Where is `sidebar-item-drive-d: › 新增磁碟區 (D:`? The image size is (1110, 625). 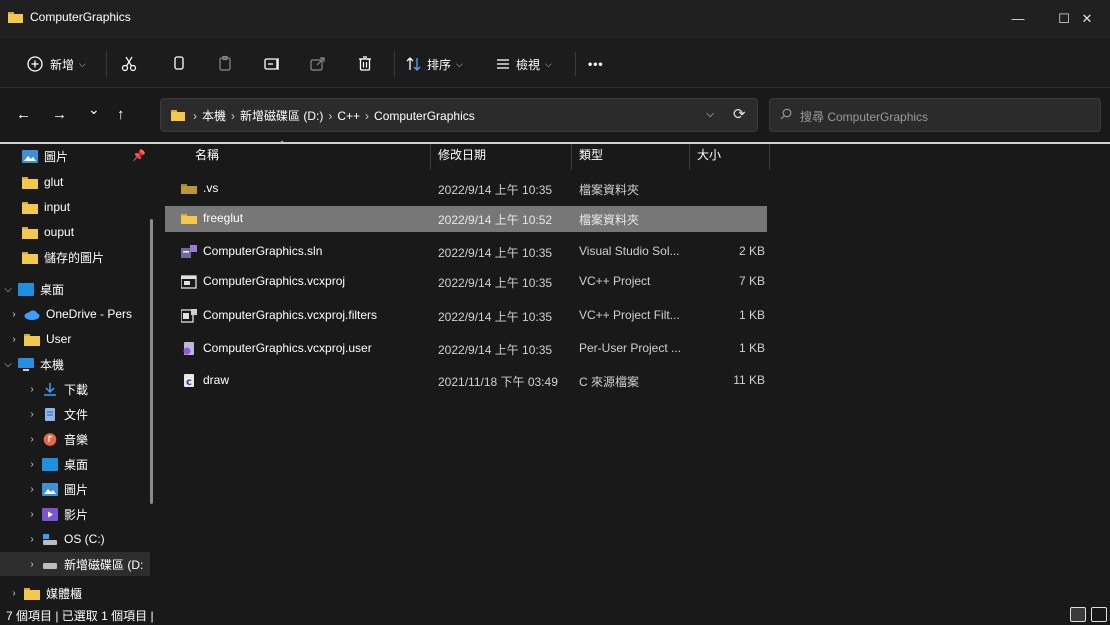
sidebar-item-drive-d: › 新增磁碟區 (D: is located at coordinates (75, 564).